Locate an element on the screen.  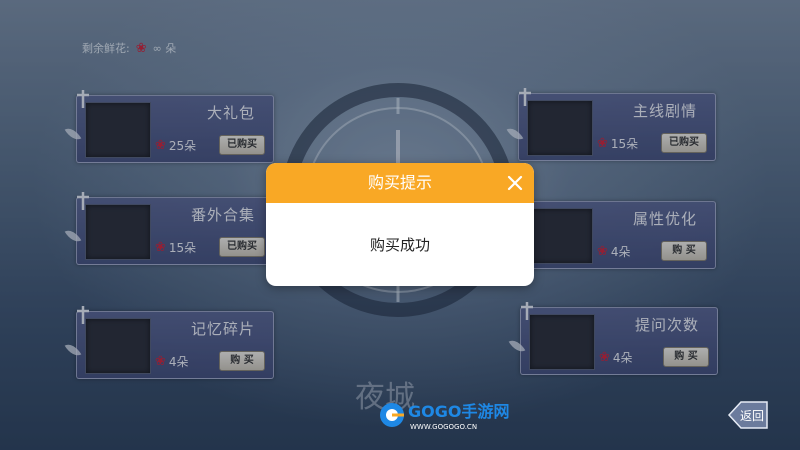
dialog-message: 购买成功 is located at coordinates (399, 245).